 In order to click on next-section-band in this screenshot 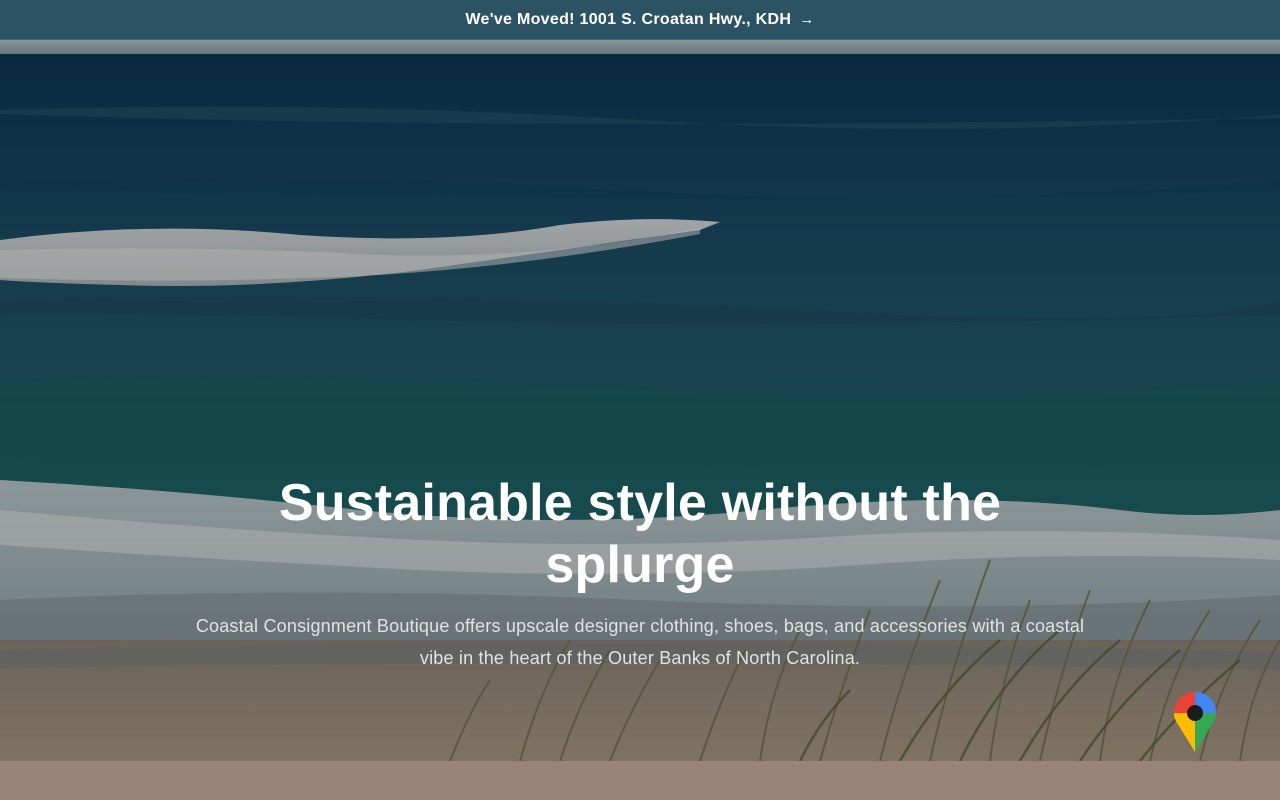, I will do `click(640, 780)`.